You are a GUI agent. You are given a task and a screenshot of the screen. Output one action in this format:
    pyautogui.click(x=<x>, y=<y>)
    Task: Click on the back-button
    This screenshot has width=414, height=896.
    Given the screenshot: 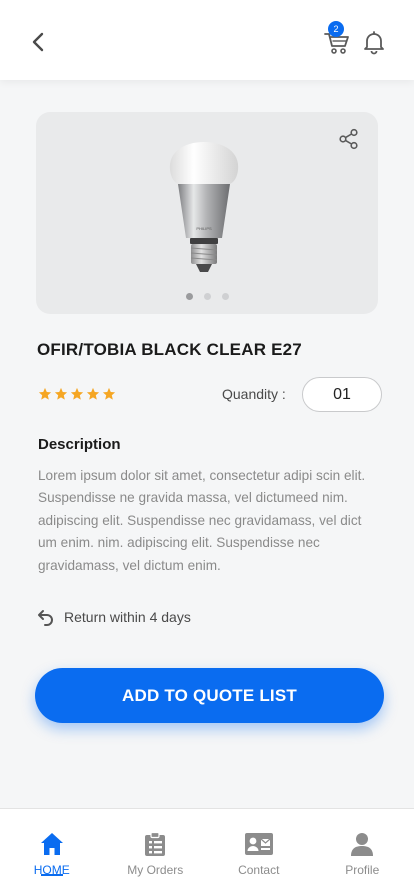 What is the action you would take?
    pyautogui.click(x=38, y=42)
    